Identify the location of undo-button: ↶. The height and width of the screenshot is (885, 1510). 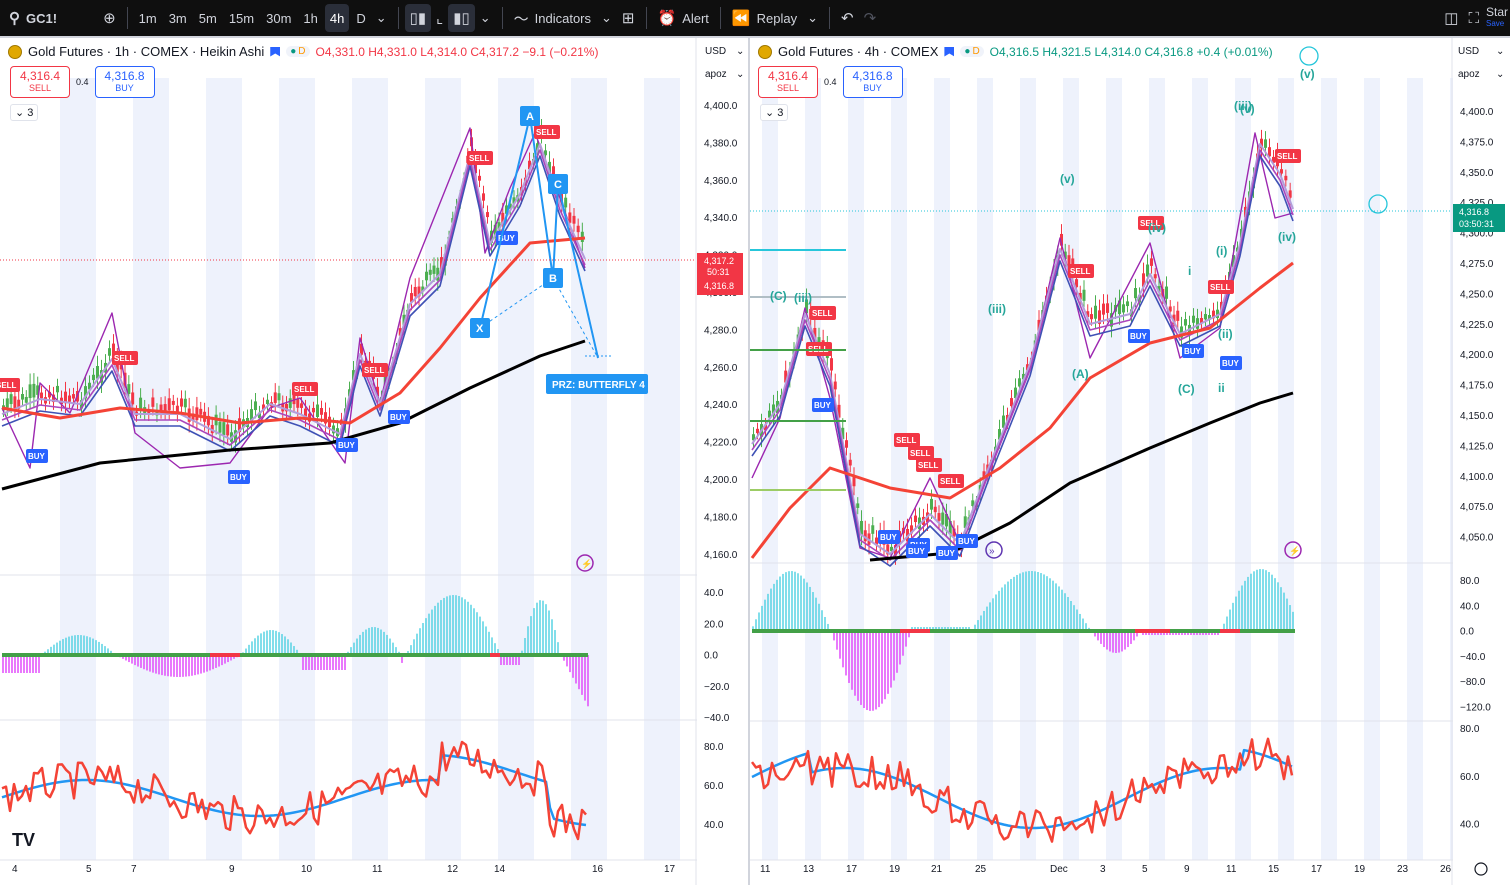
(847, 18).